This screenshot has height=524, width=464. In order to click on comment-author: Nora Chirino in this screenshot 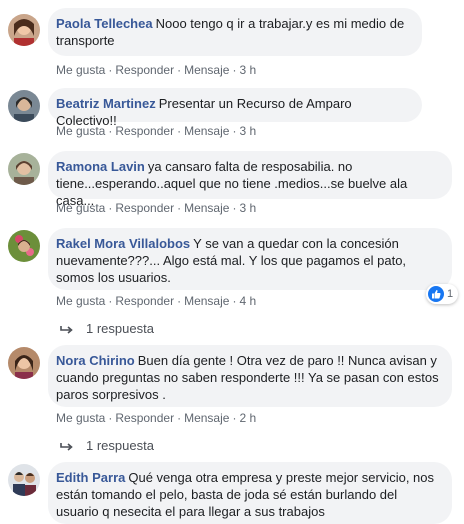, I will do `click(95, 360)`.